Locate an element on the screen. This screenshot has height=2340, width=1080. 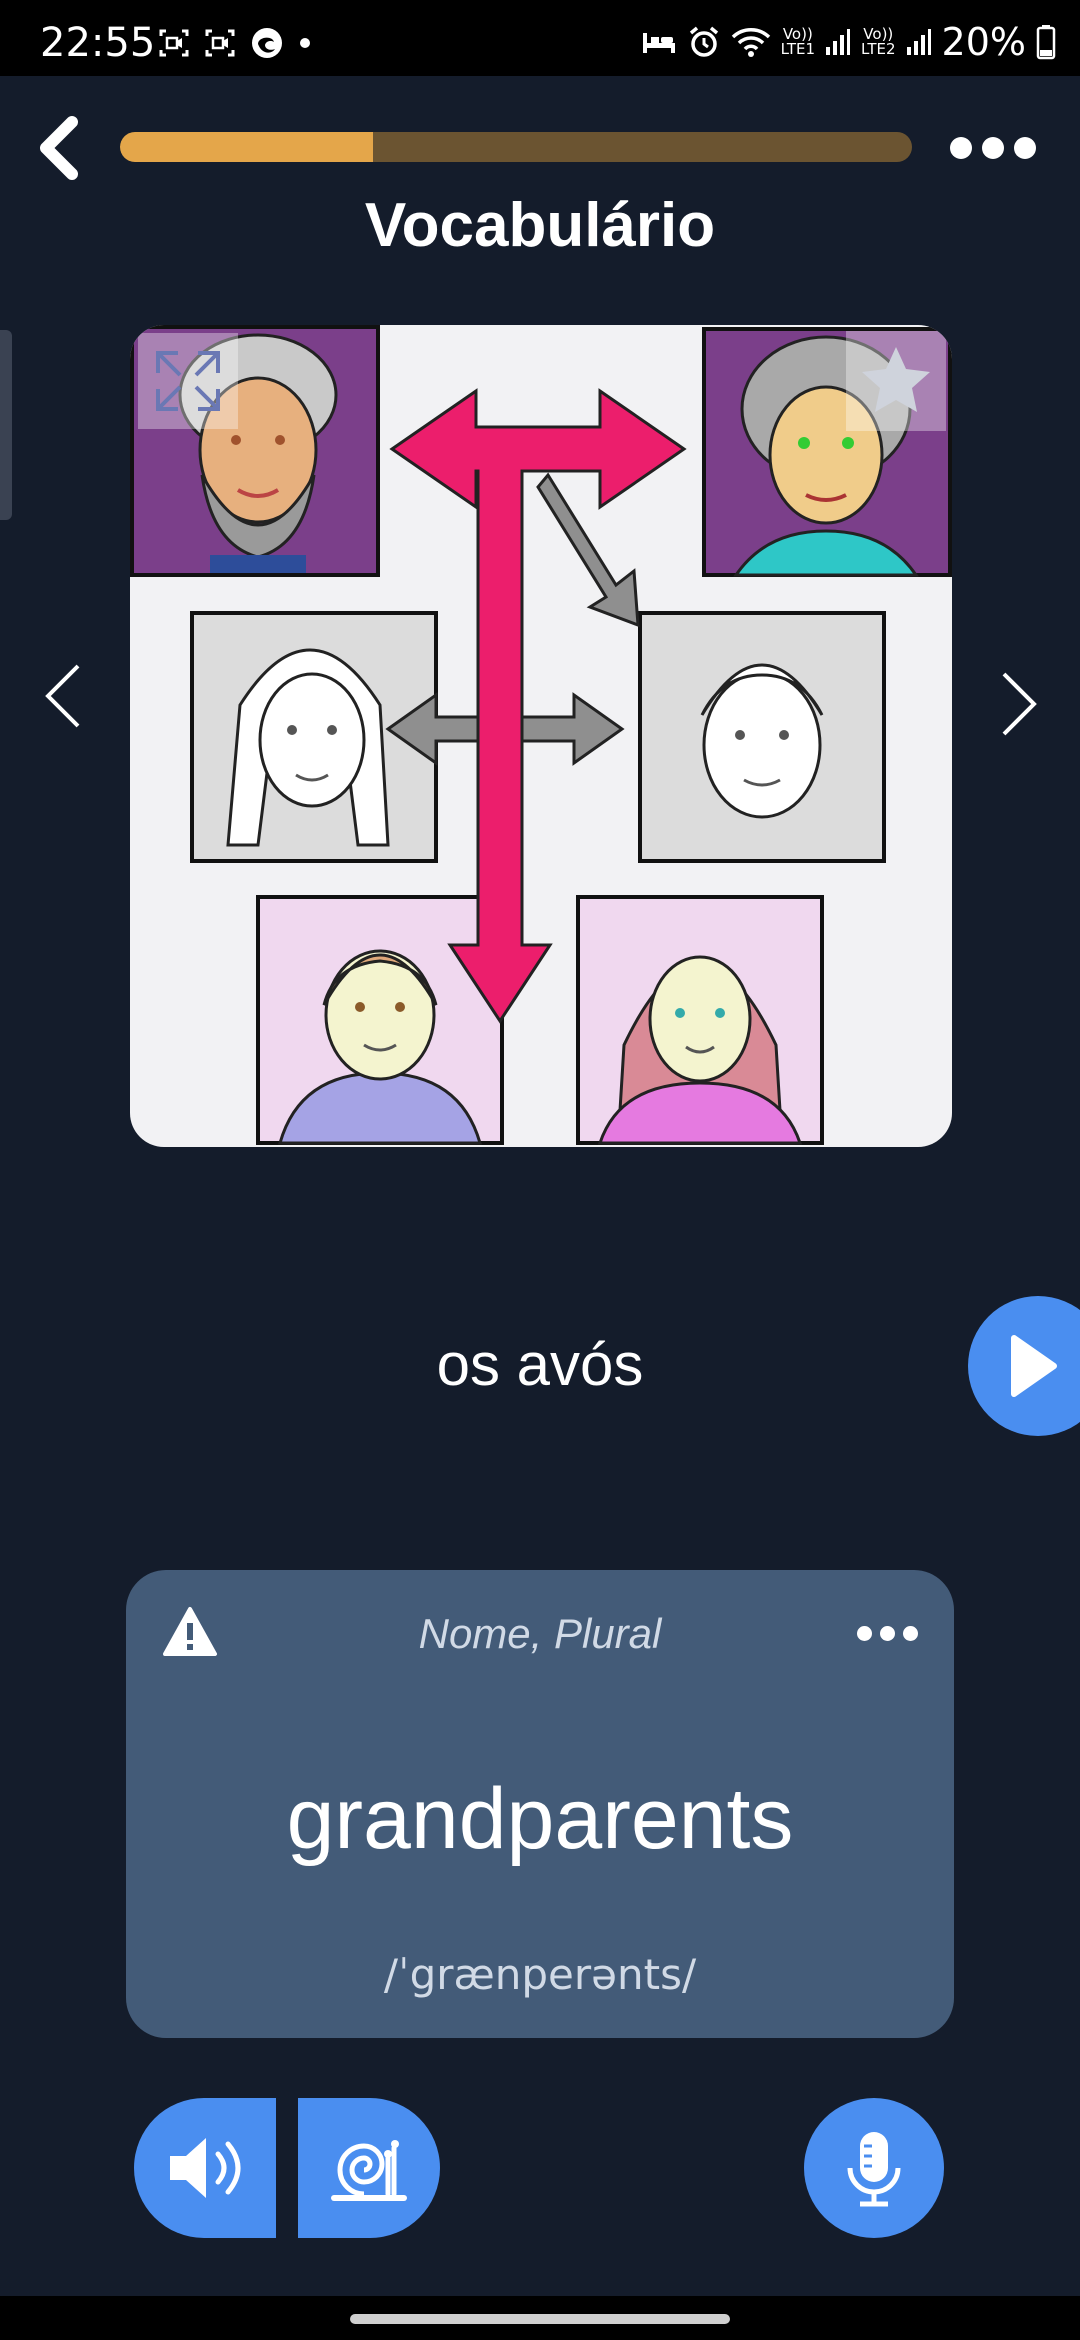
notification-dot-icon is located at coordinates (305, 43).